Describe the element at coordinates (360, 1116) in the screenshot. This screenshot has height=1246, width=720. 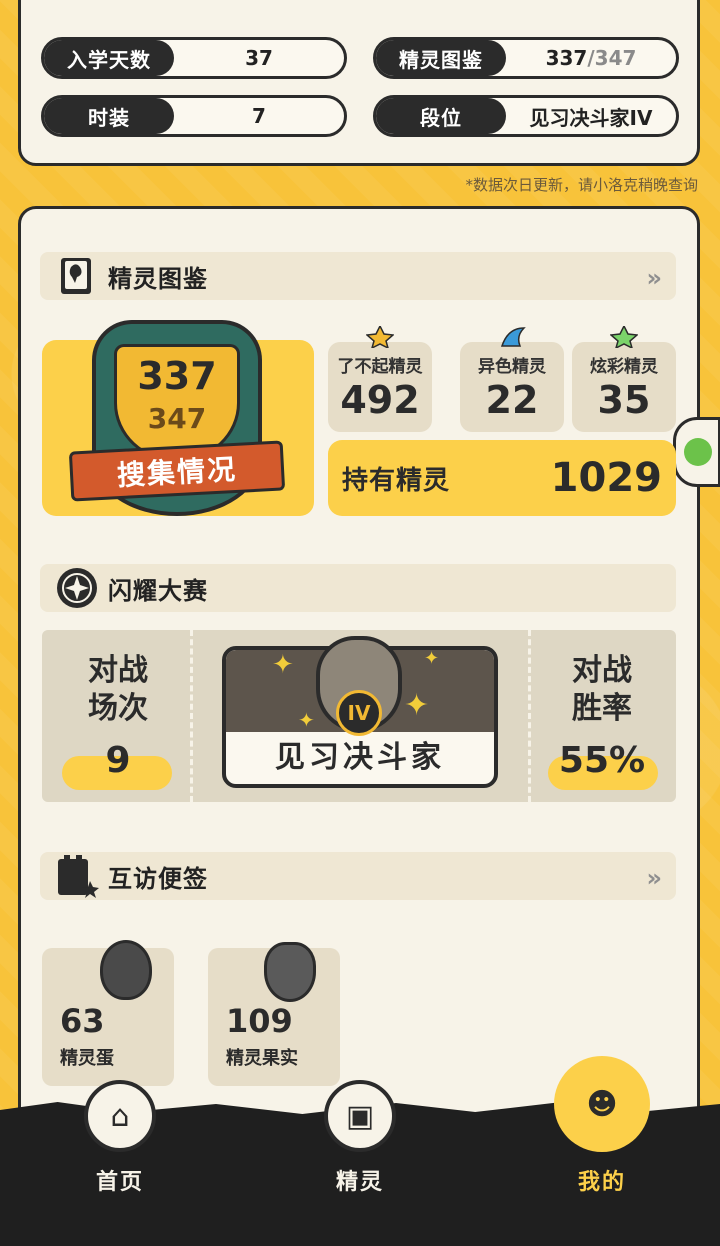
I see `backpack-icon: ▣` at that location.